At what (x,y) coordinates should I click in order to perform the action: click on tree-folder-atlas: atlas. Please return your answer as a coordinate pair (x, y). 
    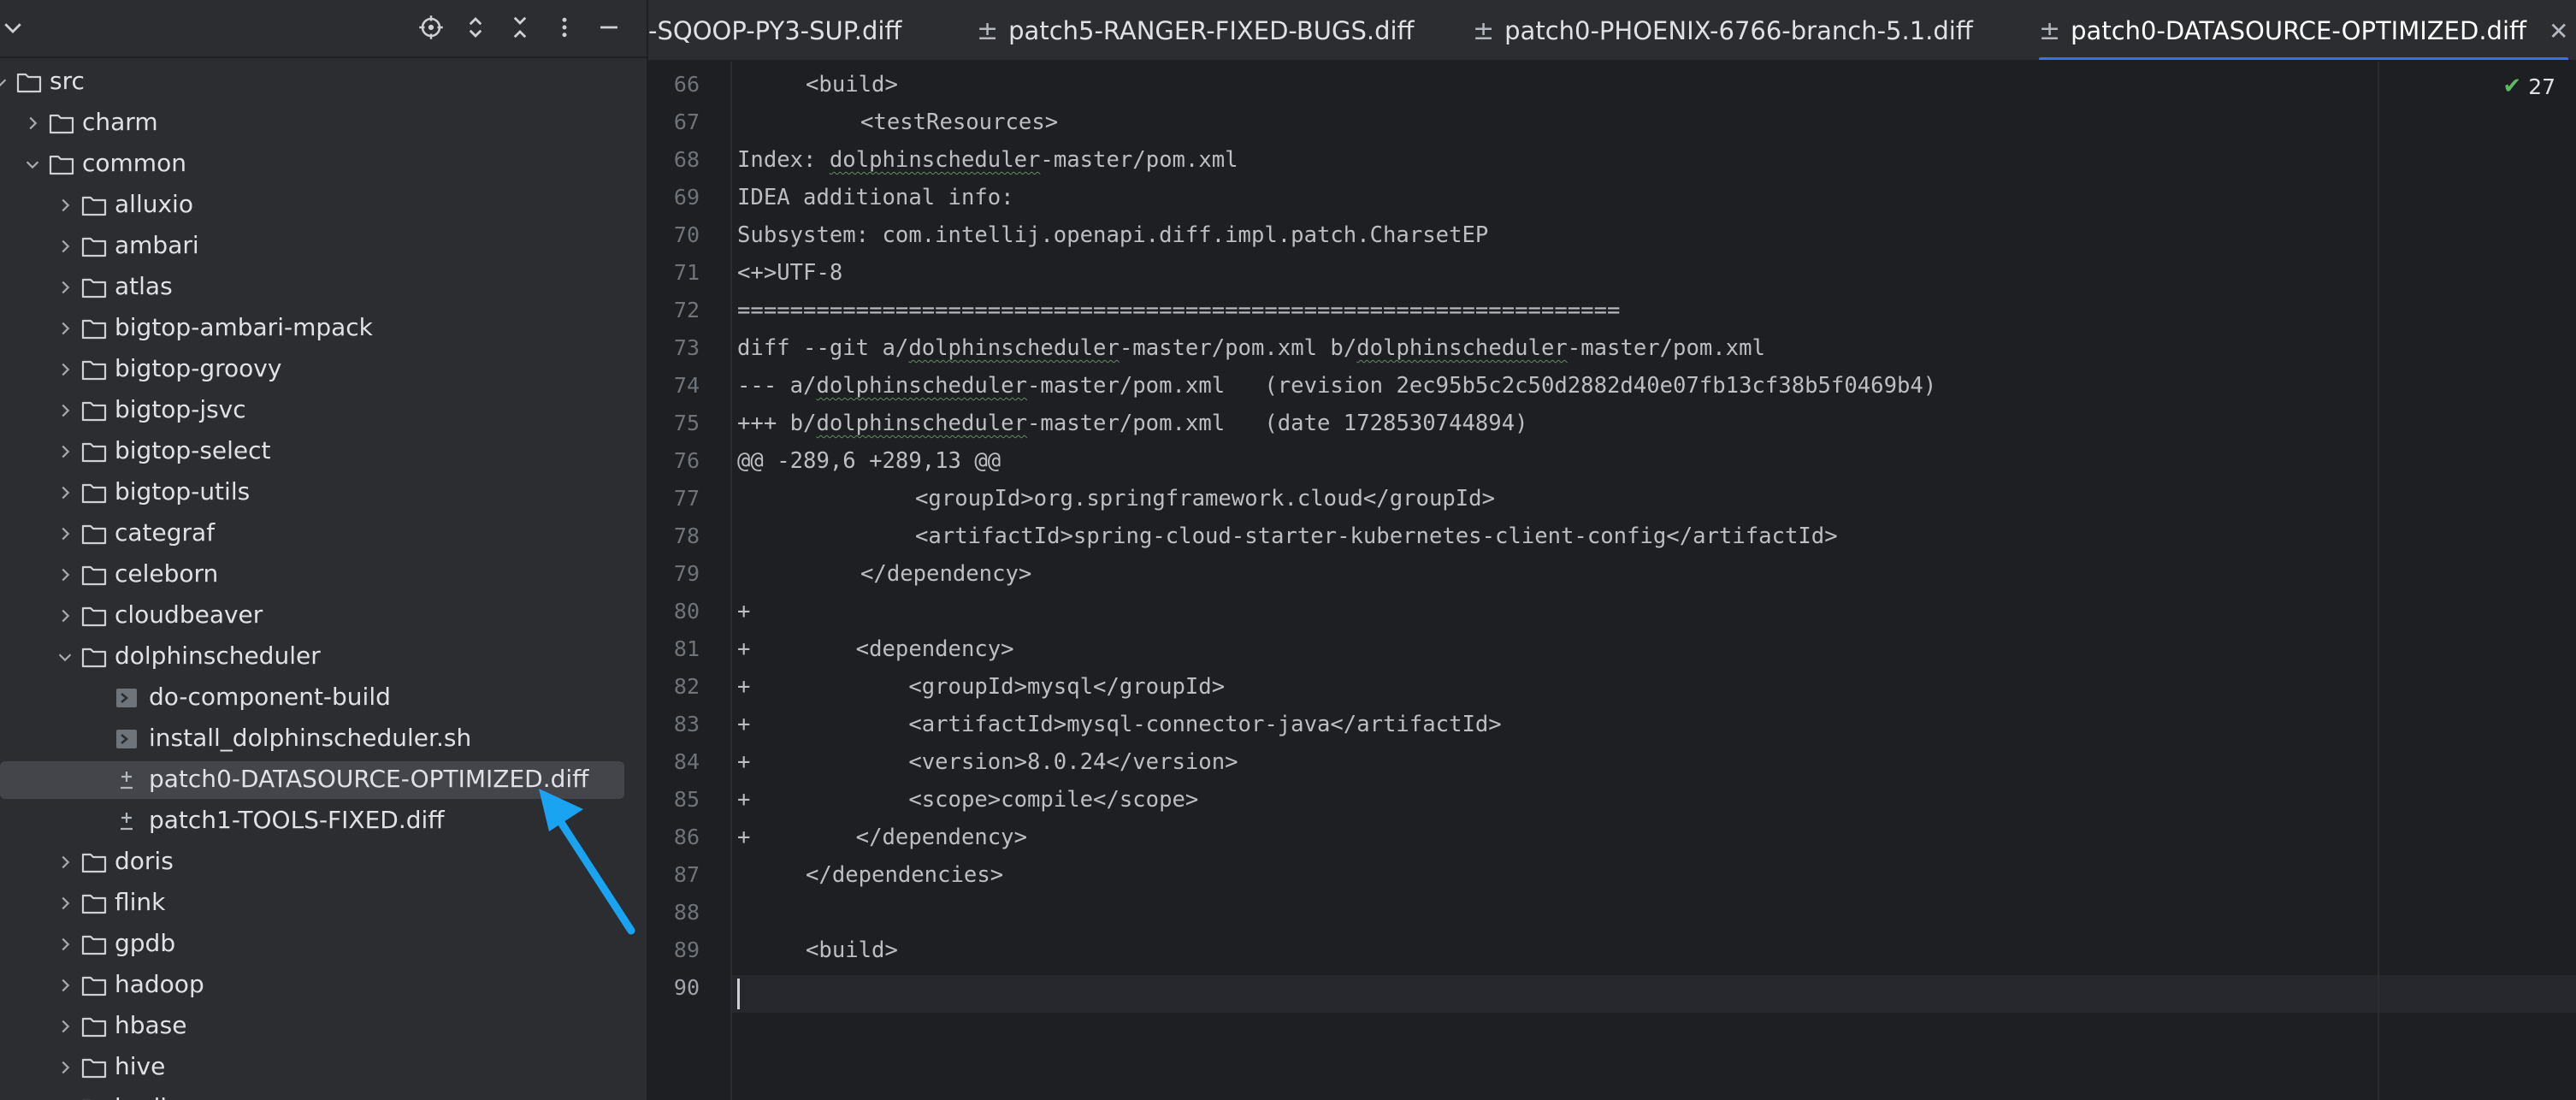
    Looking at the image, I should click on (323, 287).